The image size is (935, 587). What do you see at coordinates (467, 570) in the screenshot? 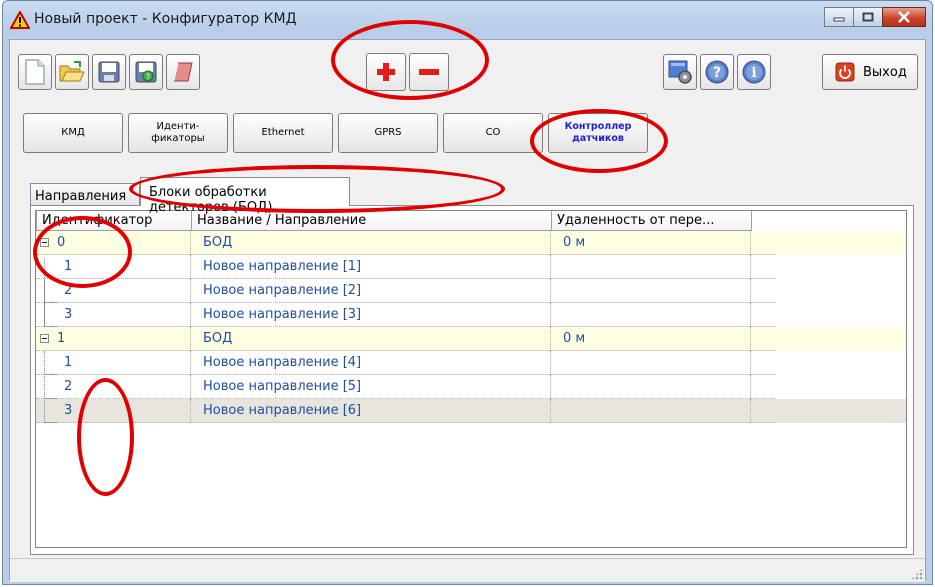
I see `status-bar` at bounding box center [467, 570].